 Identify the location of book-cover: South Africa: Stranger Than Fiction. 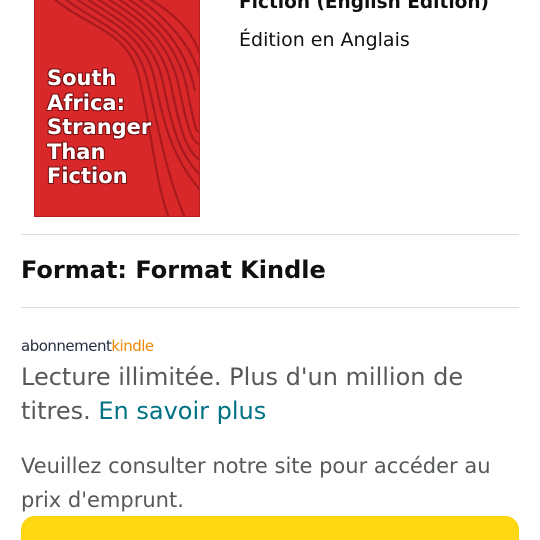
(117, 108).